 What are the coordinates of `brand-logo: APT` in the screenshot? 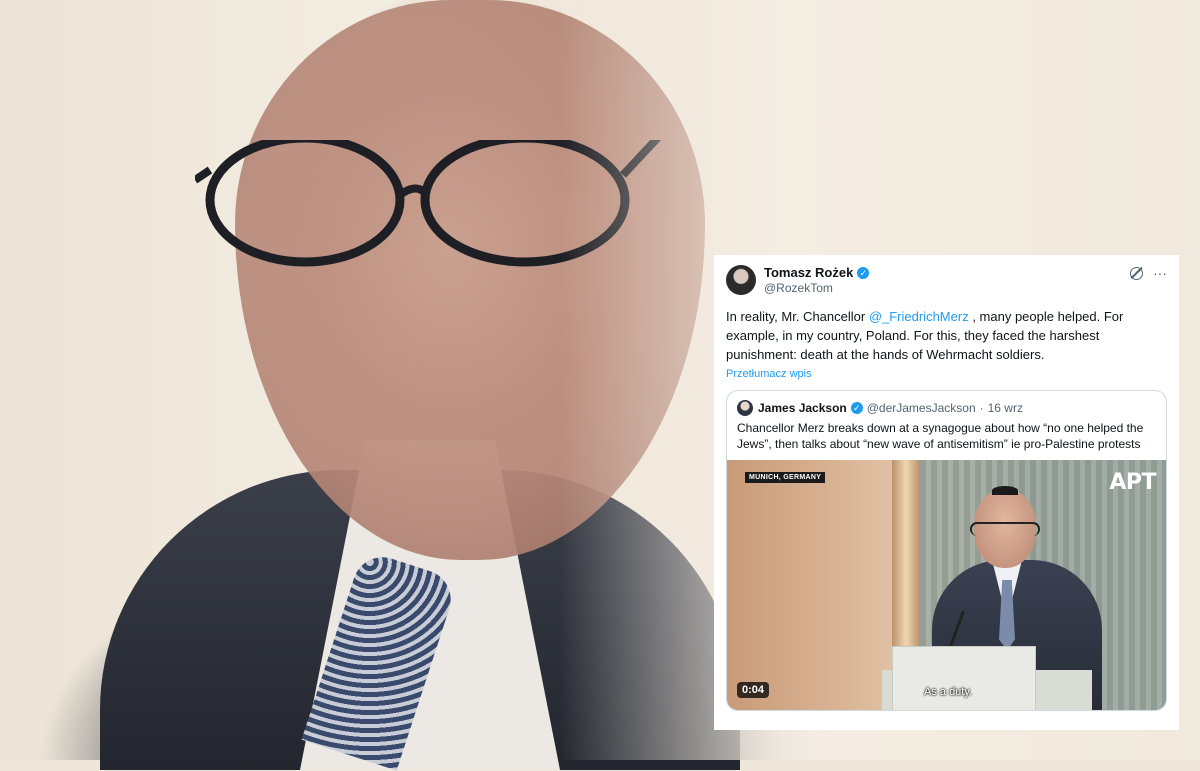 It's located at (1132, 482).